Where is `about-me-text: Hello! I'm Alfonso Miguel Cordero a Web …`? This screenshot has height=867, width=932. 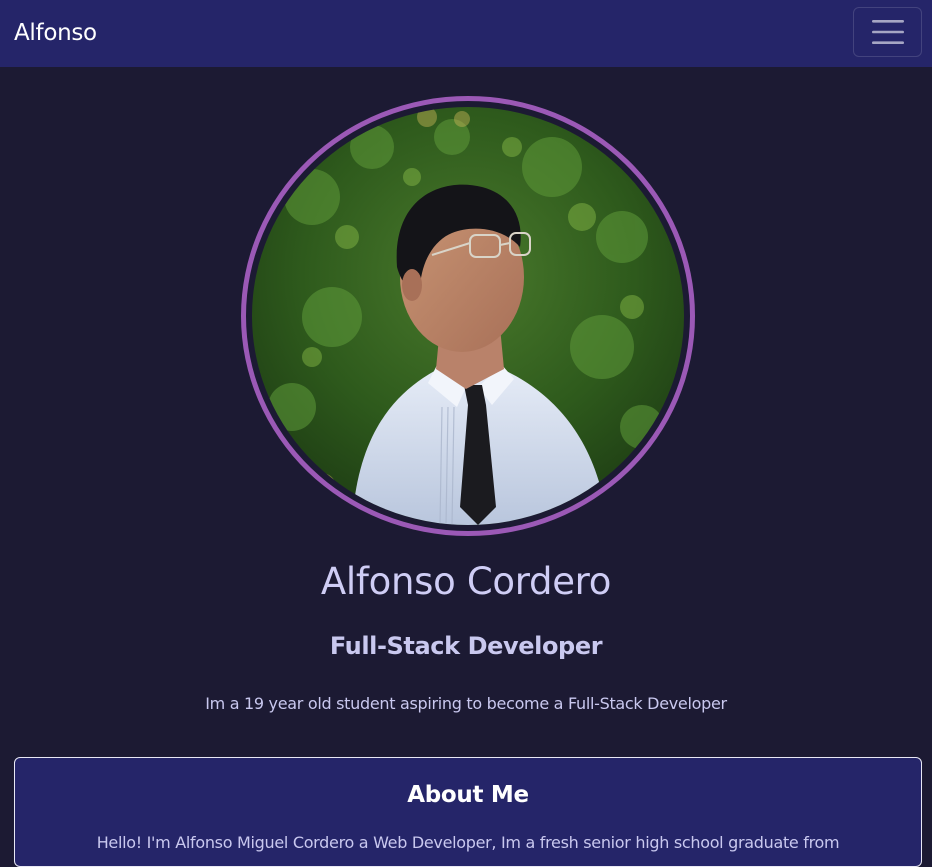 about-me-text: Hello! I'm Alfonso Miguel Cordero a Web … is located at coordinates (468, 842).